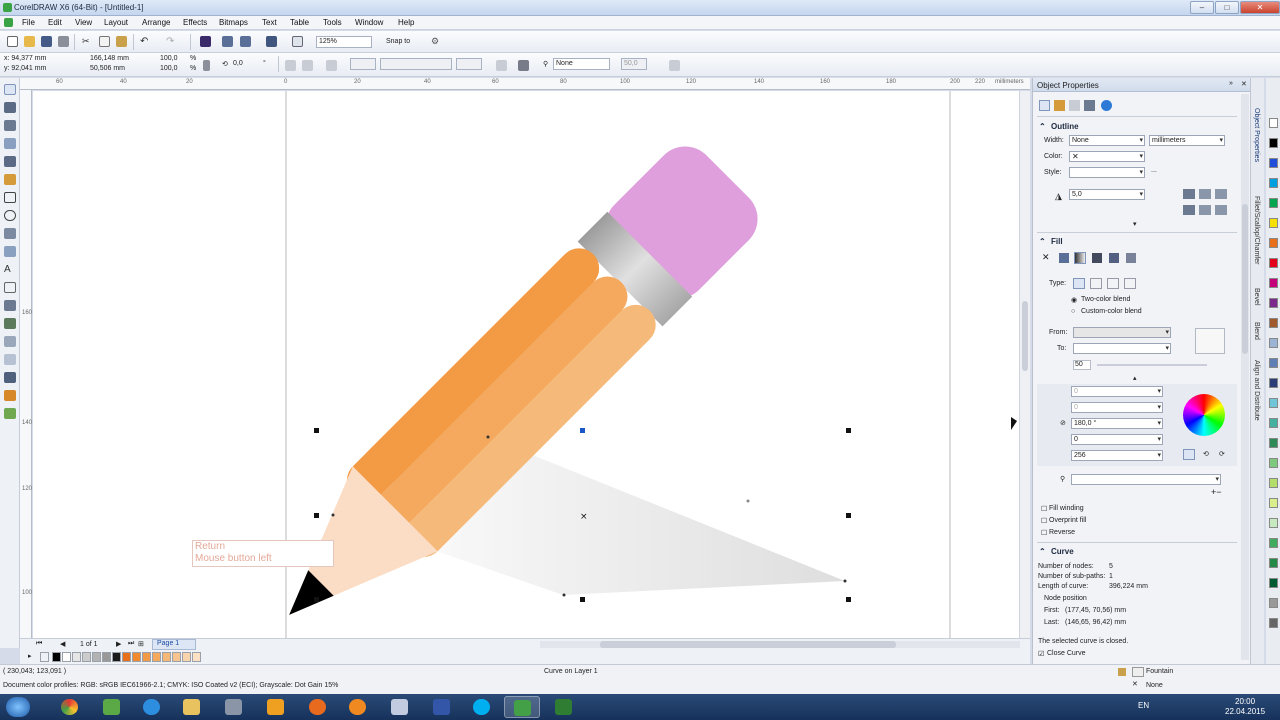 This screenshot has height=720, width=1280. I want to click on options-icon: ⚙, so click(436, 41).